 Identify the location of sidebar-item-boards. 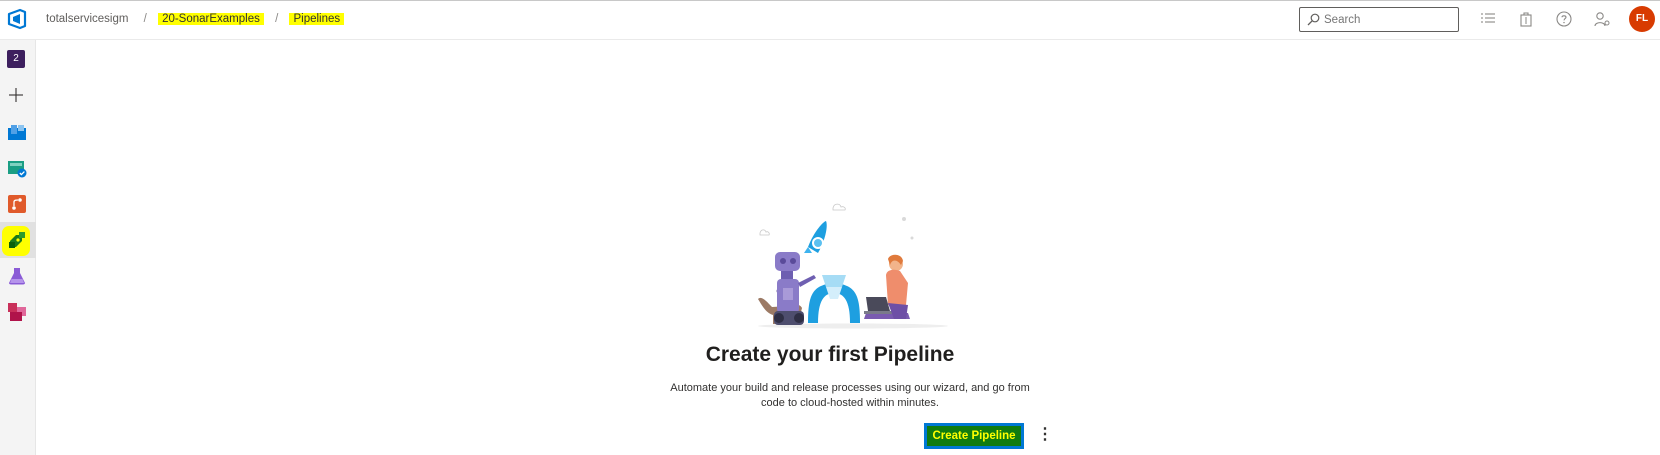
(18, 132).